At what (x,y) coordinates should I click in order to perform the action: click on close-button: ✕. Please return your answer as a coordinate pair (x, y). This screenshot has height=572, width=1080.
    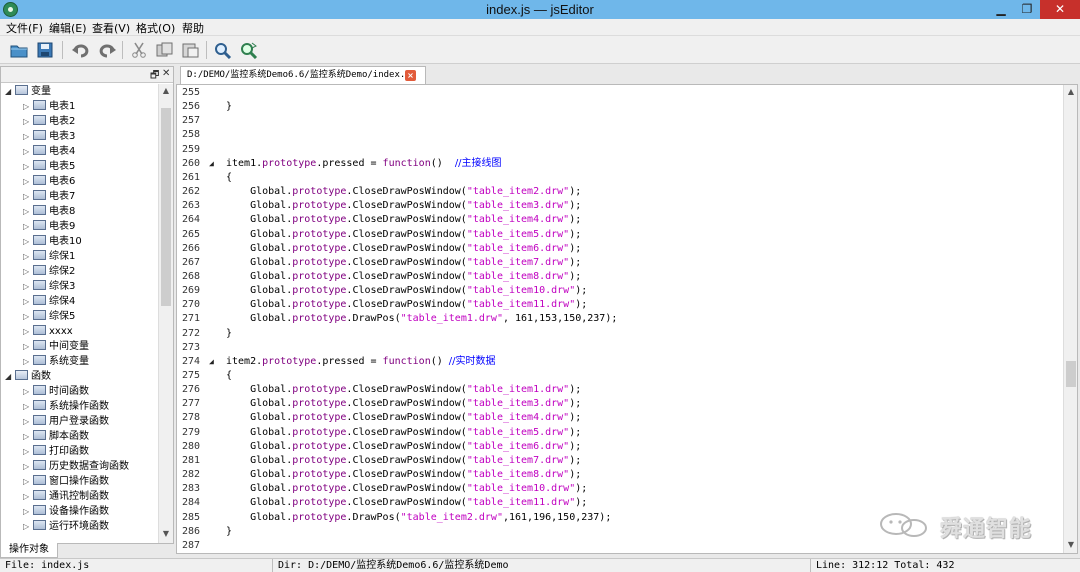
    Looking at the image, I should click on (1060, 9).